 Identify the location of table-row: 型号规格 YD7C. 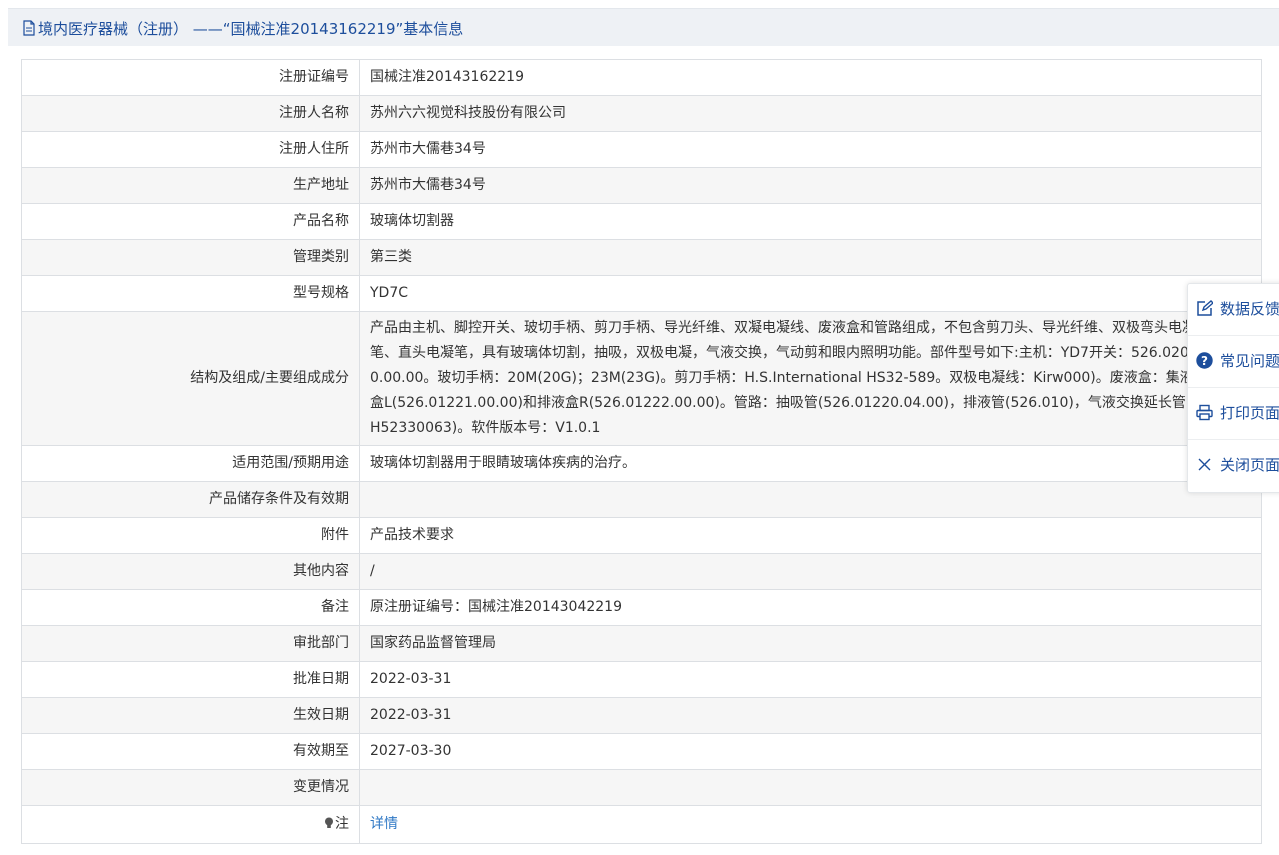
(641, 293).